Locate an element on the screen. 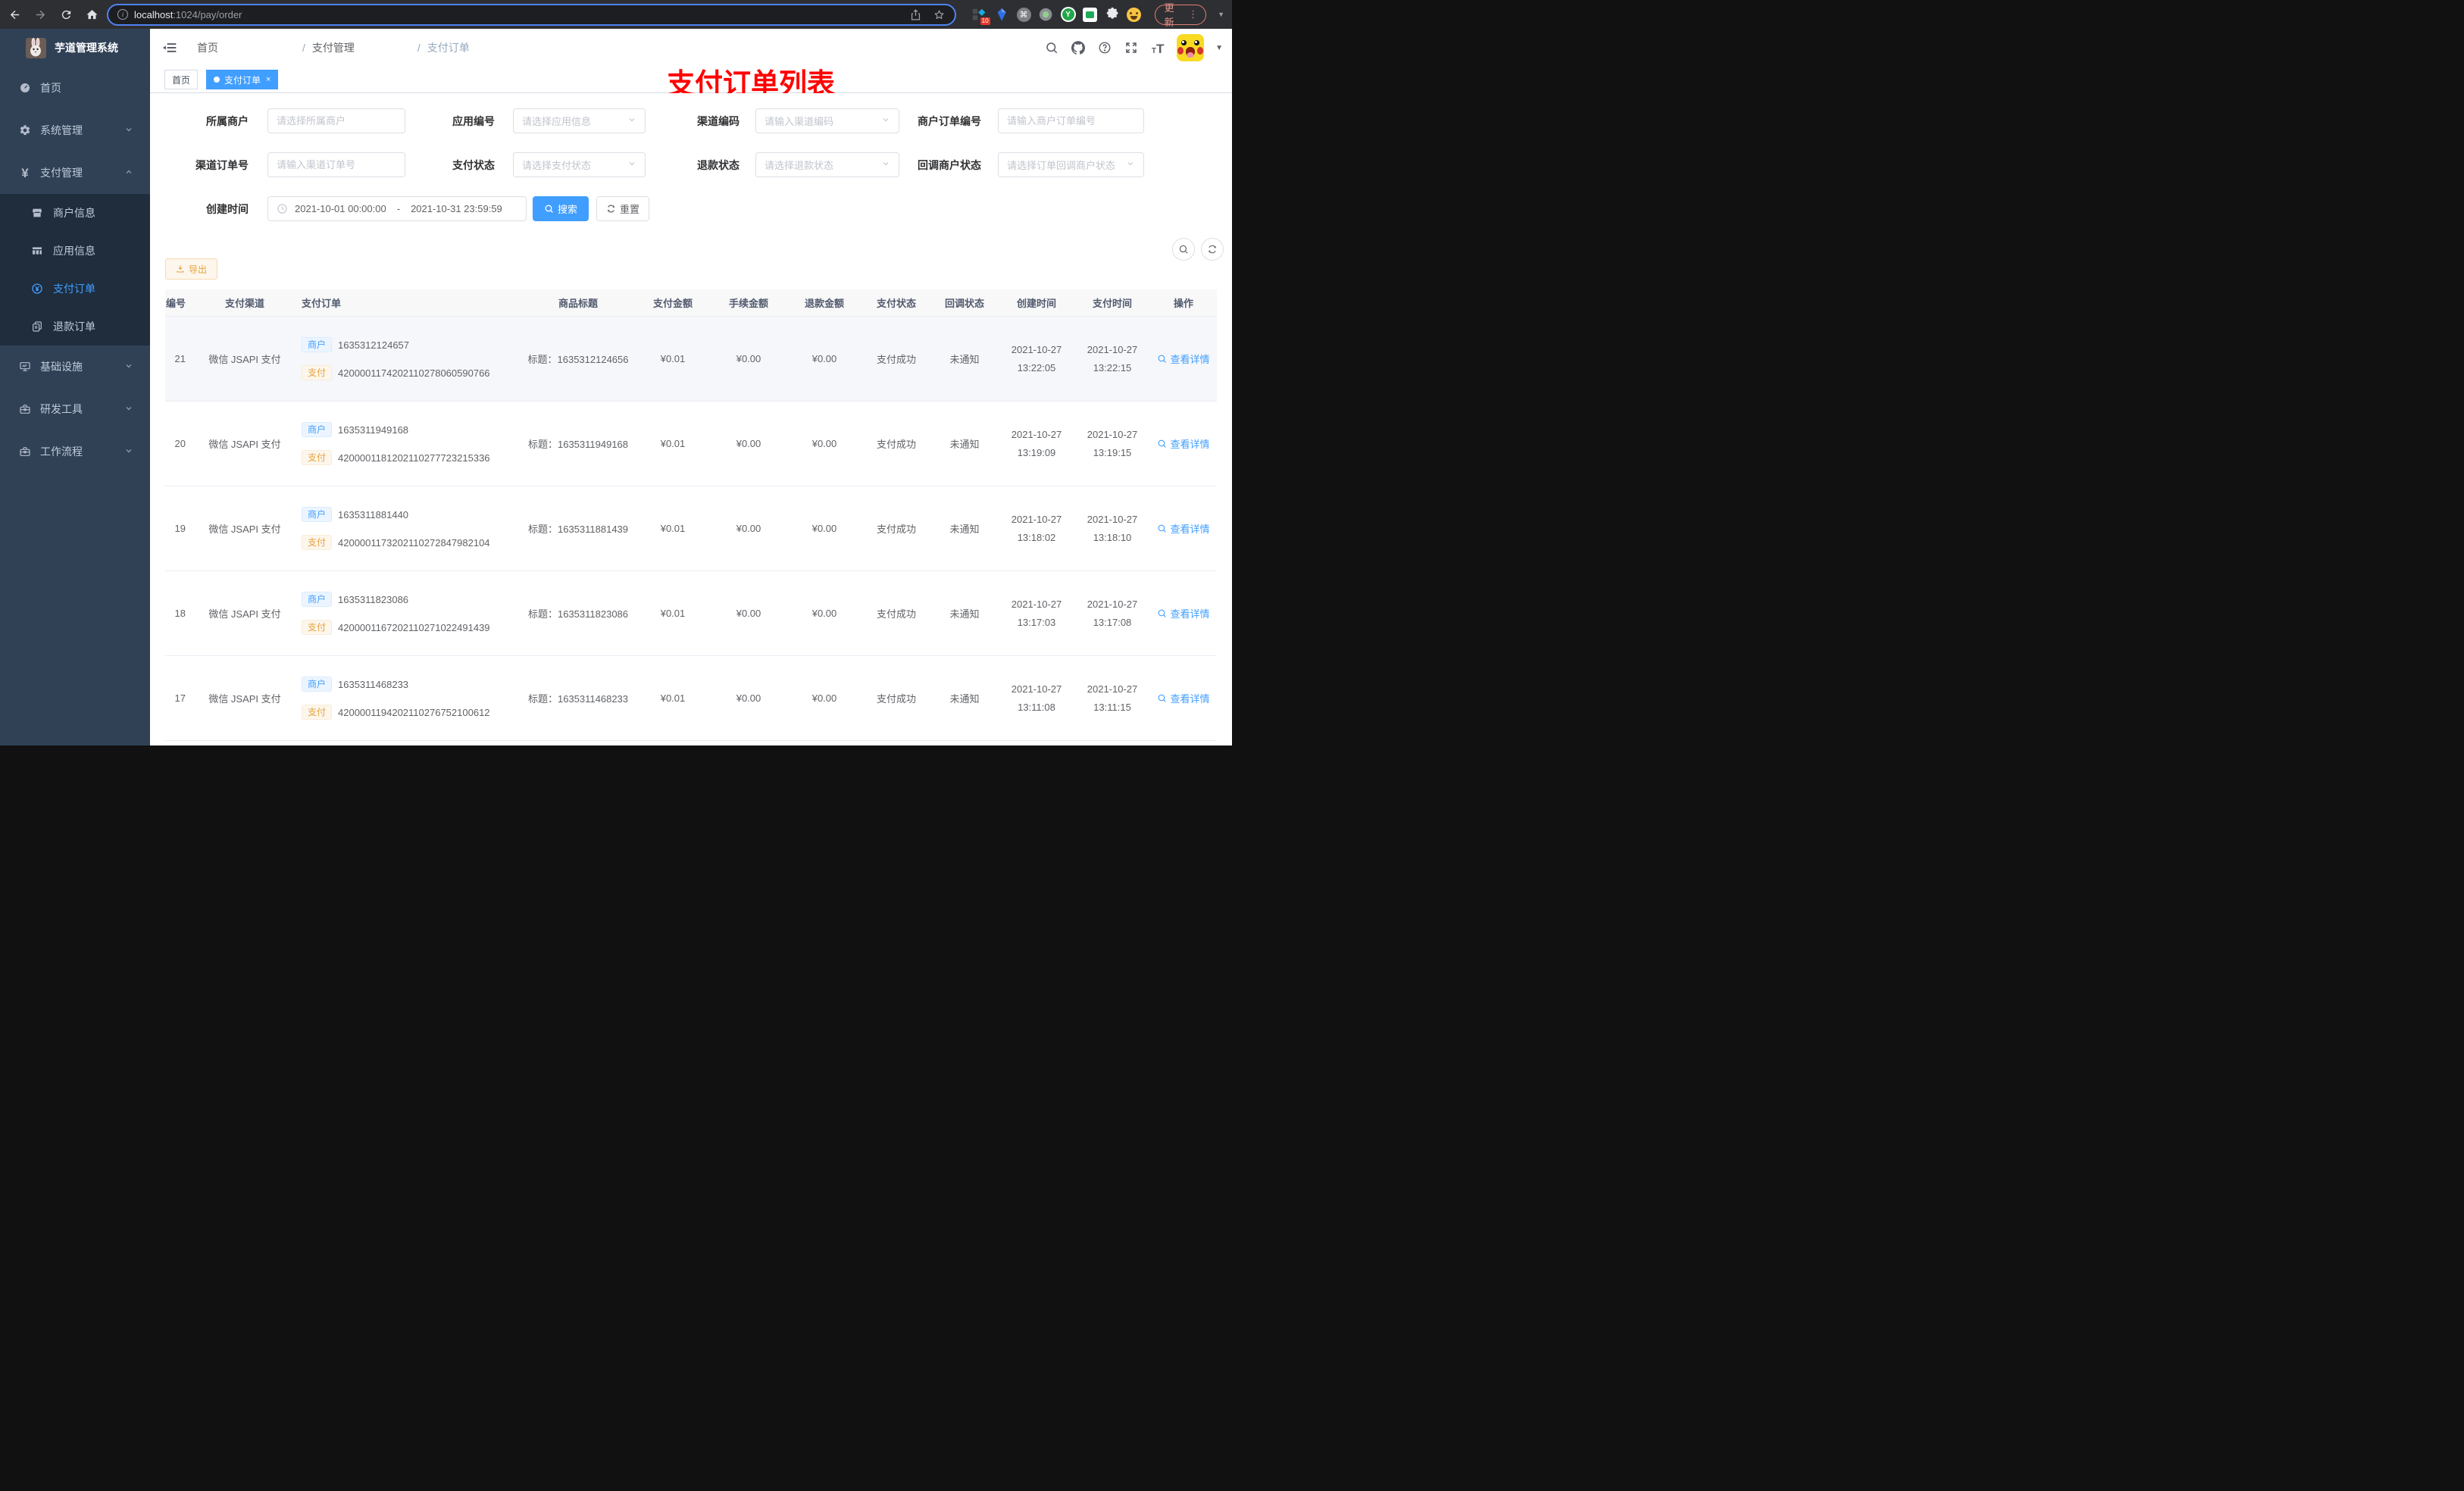 This screenshot has height=1491, width=2464. sidebar-item-app-info: 应用信息 is located at coordinates (75, 251).